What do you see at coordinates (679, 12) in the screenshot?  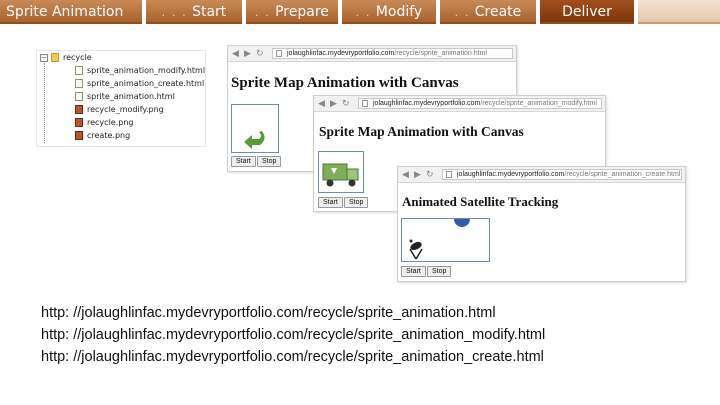 I see `tab-bar-end` at bounding box center [679, 12].